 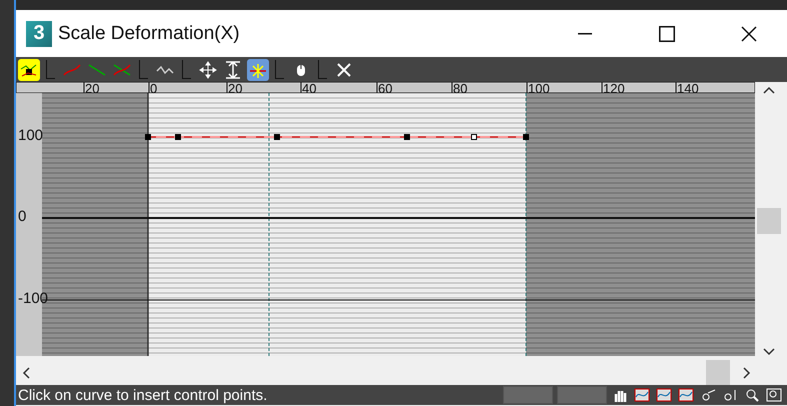 I want to click on deformation-curve, so click(x=337, y=137).